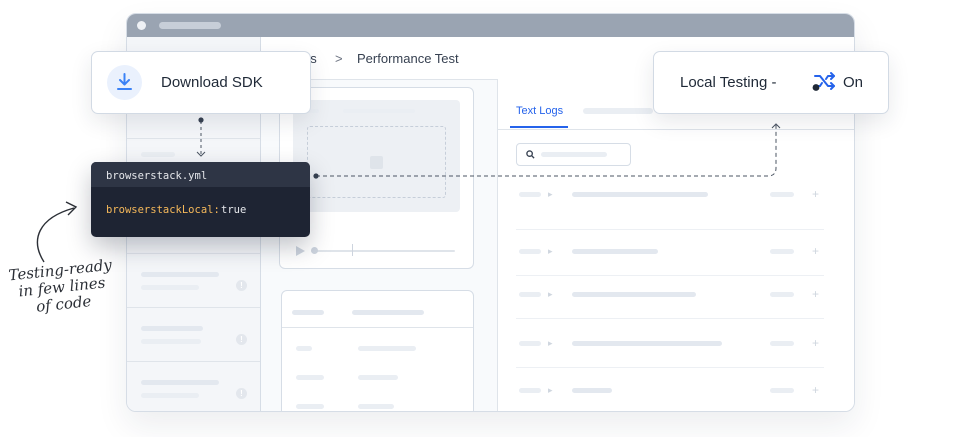 This screenshot has height=437, width=980. I want to click on local-testing-card: Local Testing - On, so click(771, 82).